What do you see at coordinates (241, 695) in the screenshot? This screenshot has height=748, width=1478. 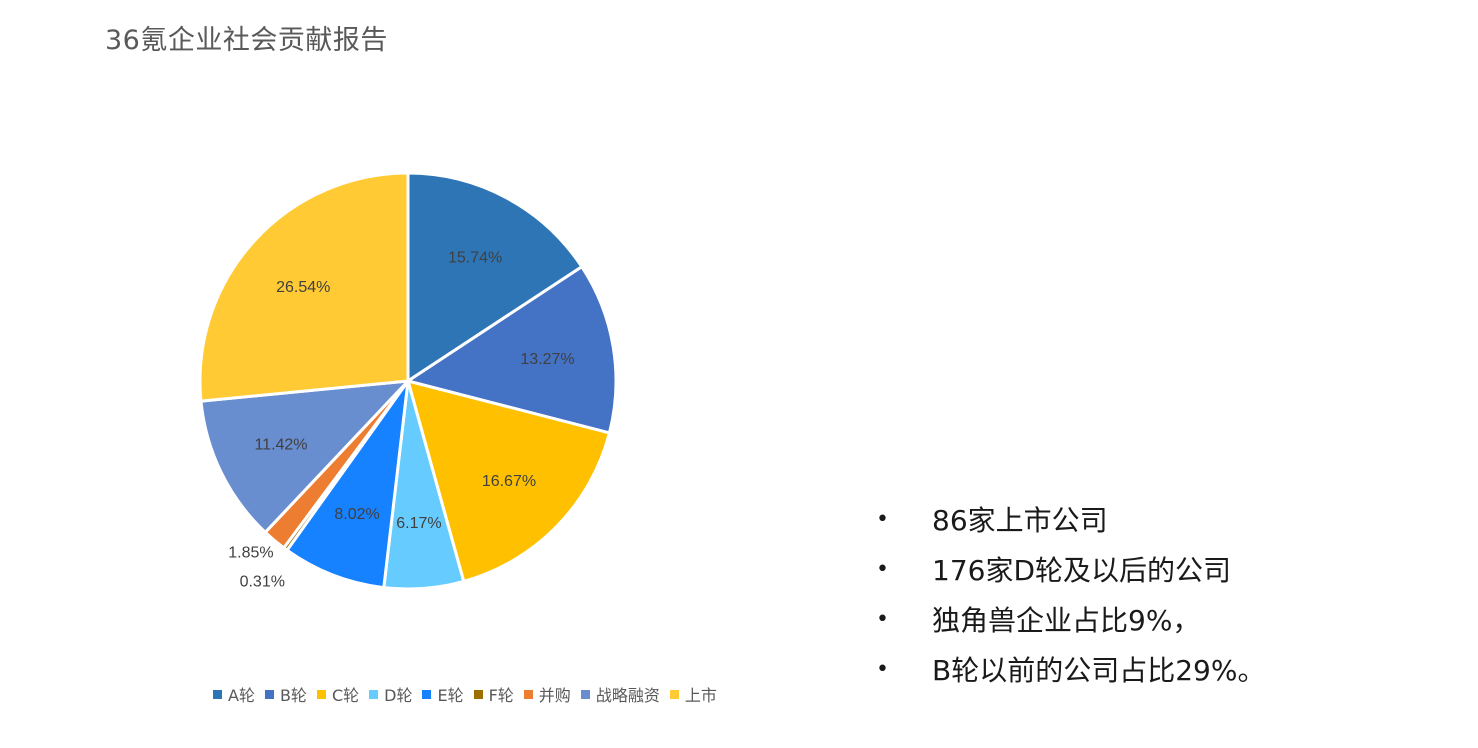 I see `legend-label: A轮` at bounding box center [241, 695].